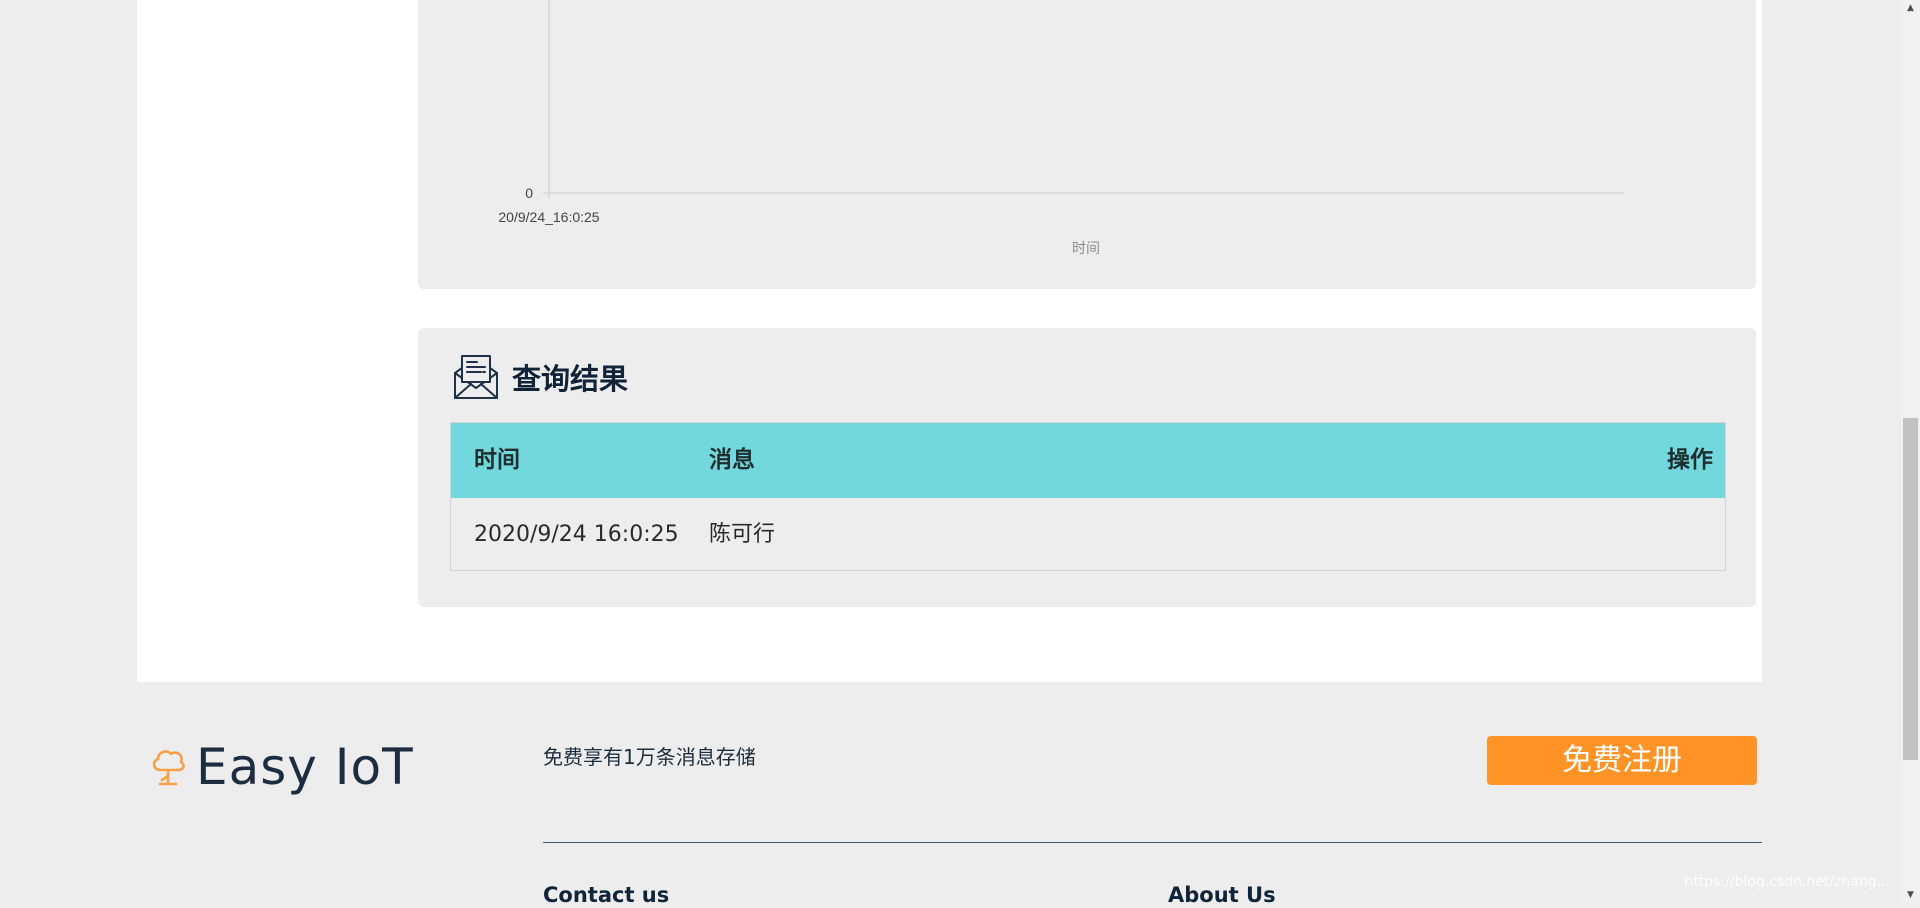 Image resolution: width=1920 pixels, height=908 pixels. I want to click on register-button: 免费注册, so click(1622, 760).